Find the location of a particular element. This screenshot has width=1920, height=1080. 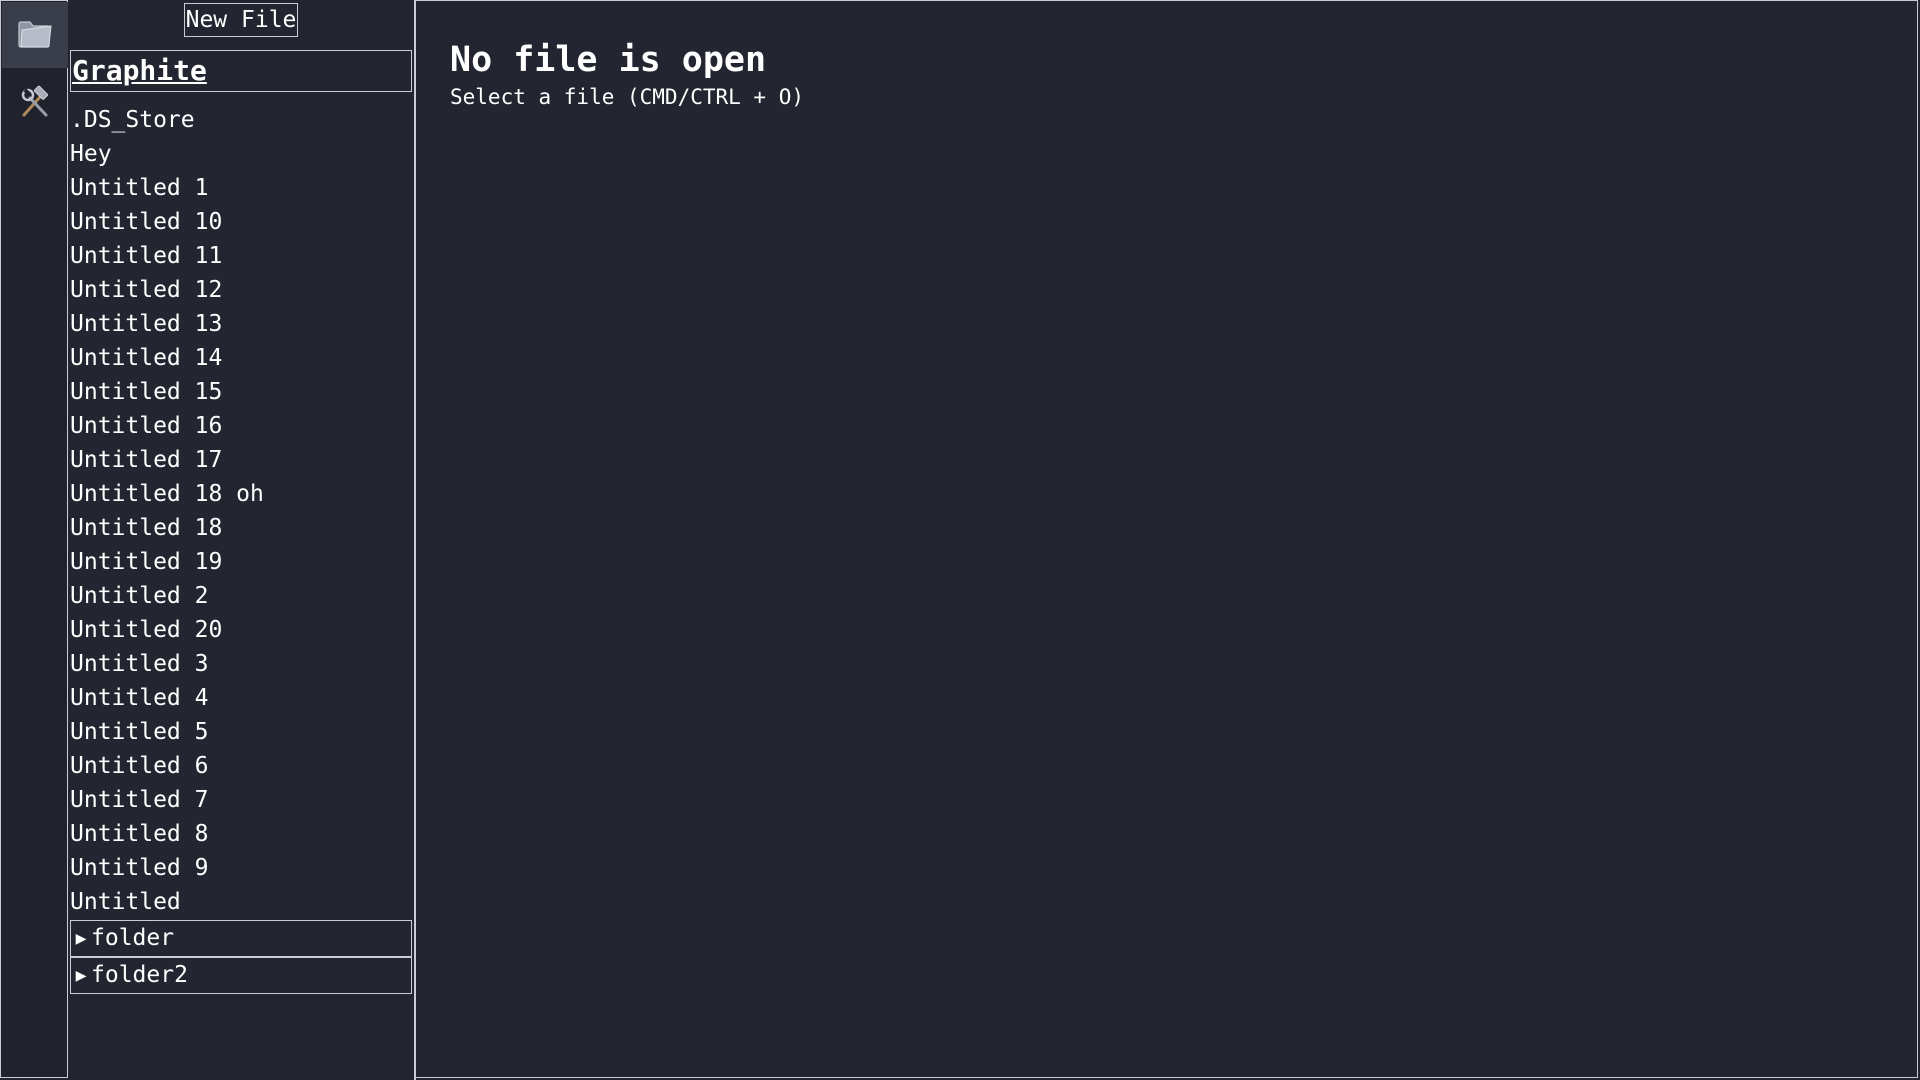

file-item: .DS_Store is located at coordinates (241, 120).